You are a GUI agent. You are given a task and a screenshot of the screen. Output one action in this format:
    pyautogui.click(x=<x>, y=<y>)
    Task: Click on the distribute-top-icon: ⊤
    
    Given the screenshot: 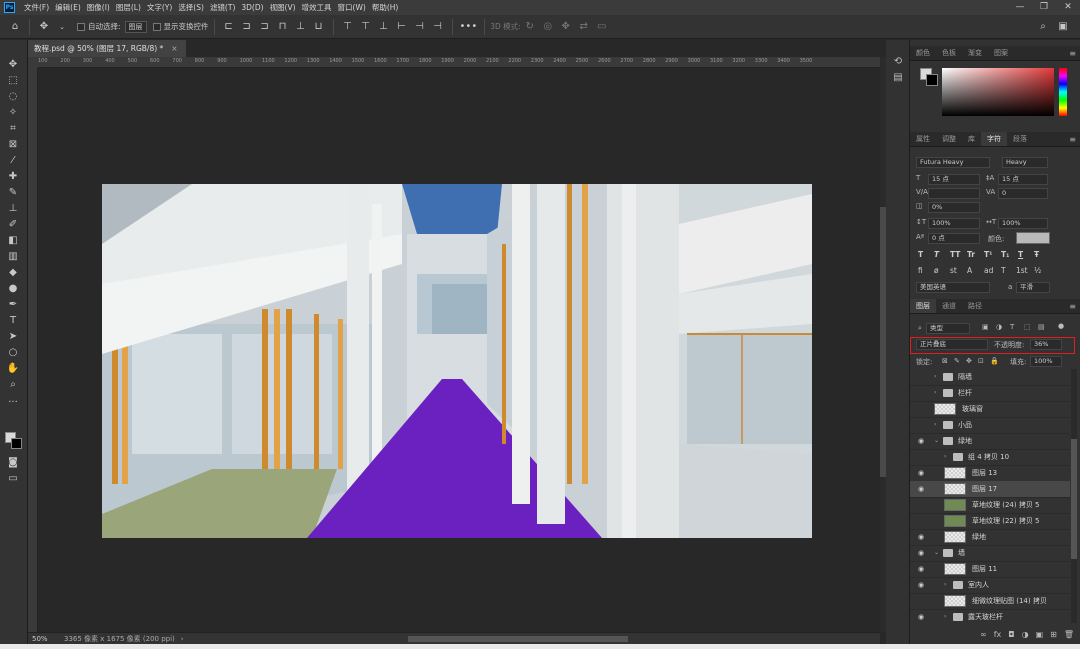 What is the action you would take?
    pyautogui.click(x=348, y=27)
    